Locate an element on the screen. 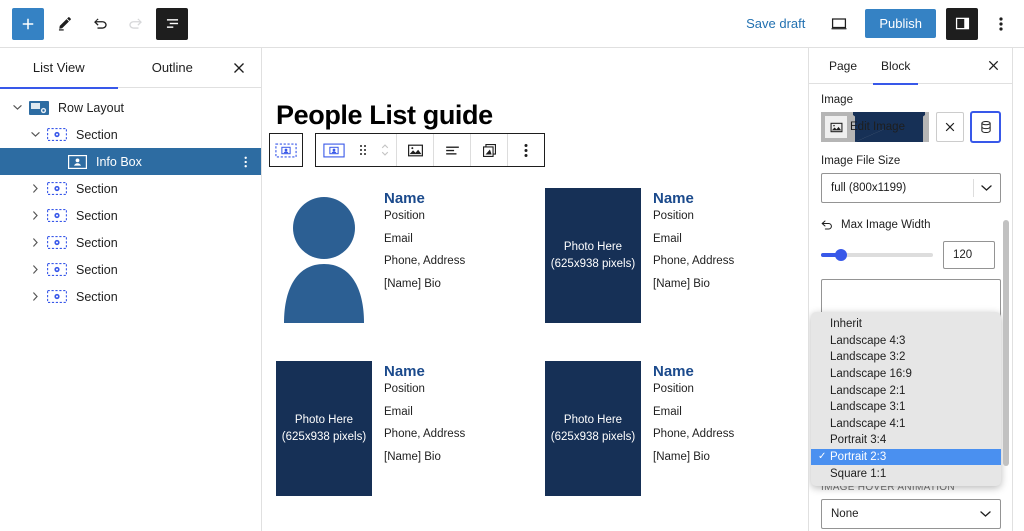  max-width-input: 120 is located at coordinates (969, 255).